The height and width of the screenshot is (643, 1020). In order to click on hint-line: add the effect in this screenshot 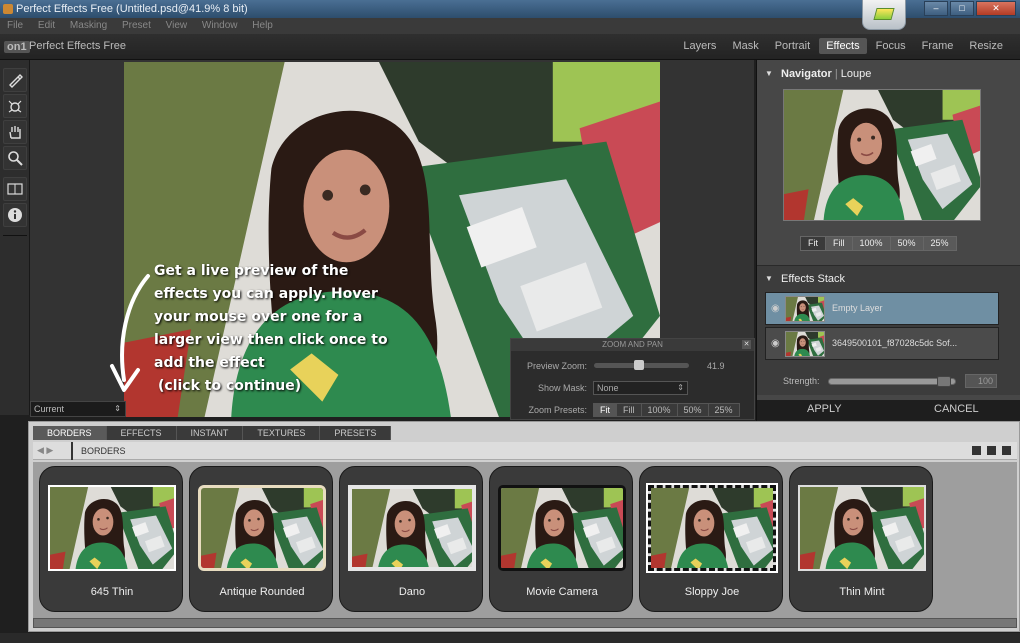, I will do `click(209, 363)`.